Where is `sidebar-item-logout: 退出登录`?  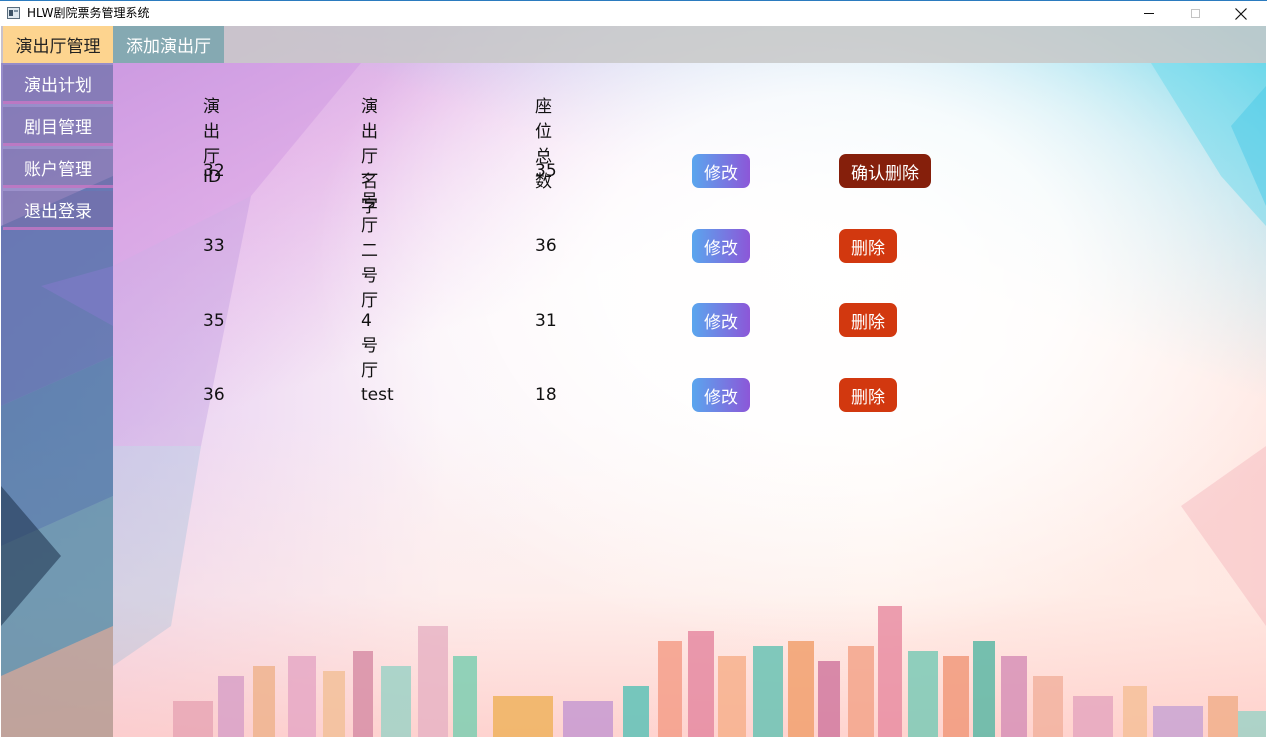 sidebar-item-logout: 退出登录 is located at coordinates (58, 210).